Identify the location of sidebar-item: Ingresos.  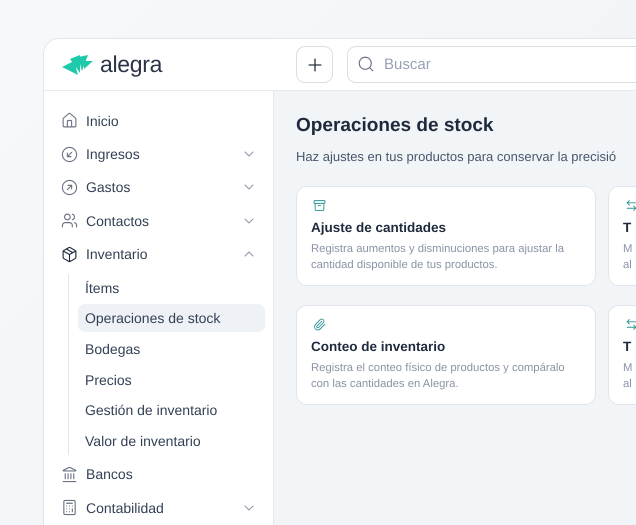
(158, 154).